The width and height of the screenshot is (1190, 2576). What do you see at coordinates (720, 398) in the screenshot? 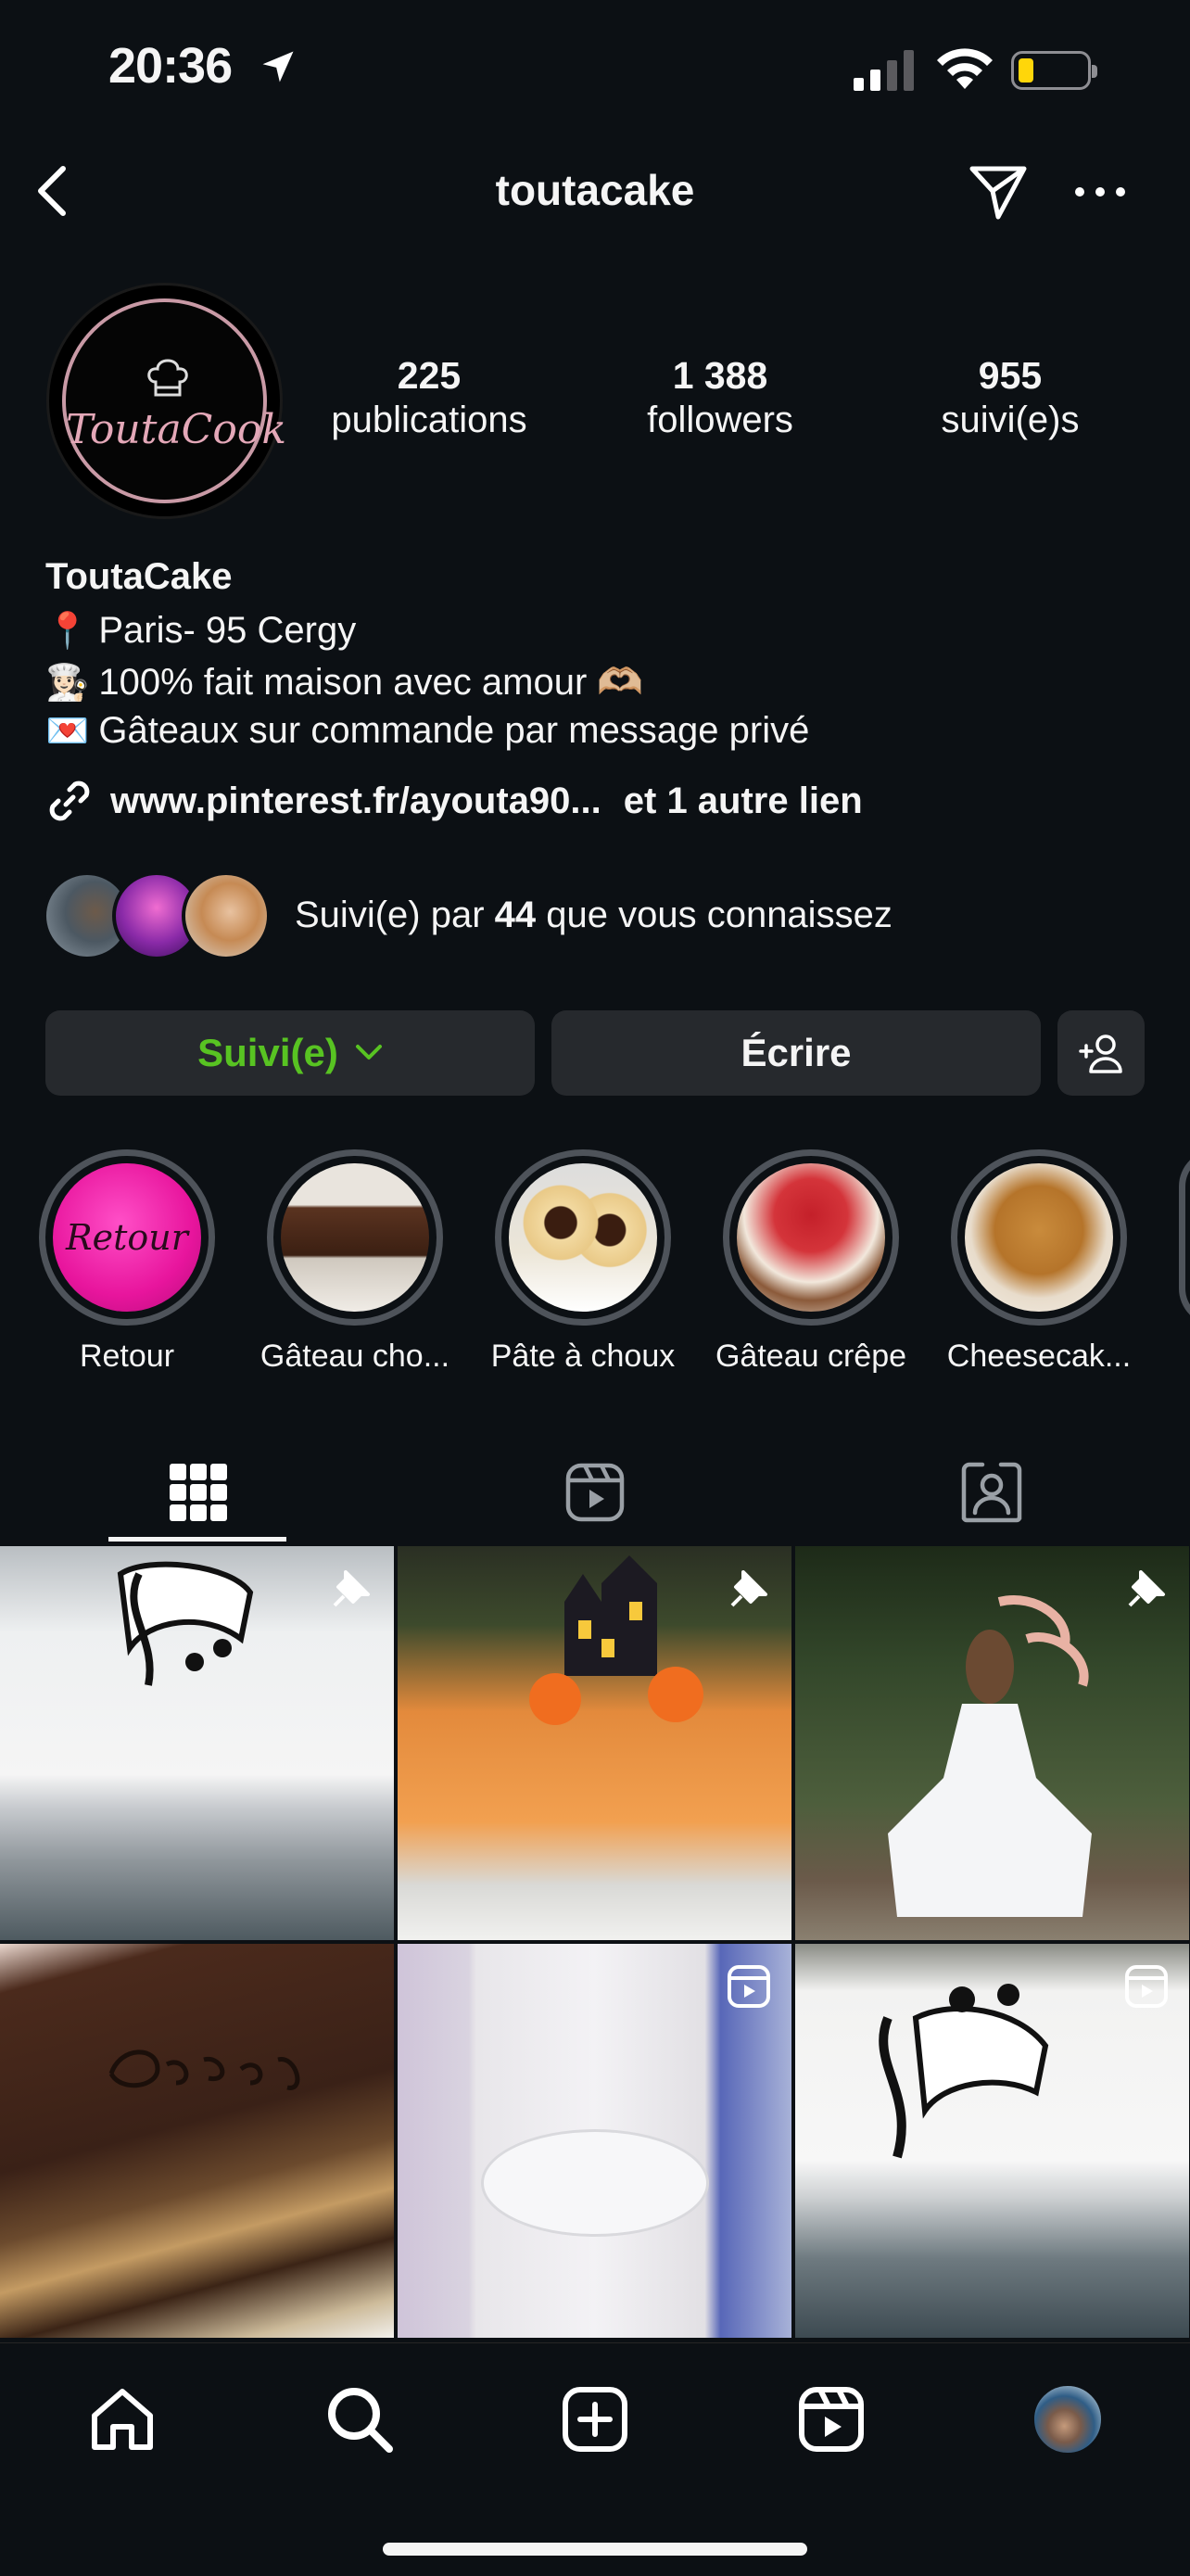
I see `stat-followers: 1 388 followers` at bounding box center [720, 398].